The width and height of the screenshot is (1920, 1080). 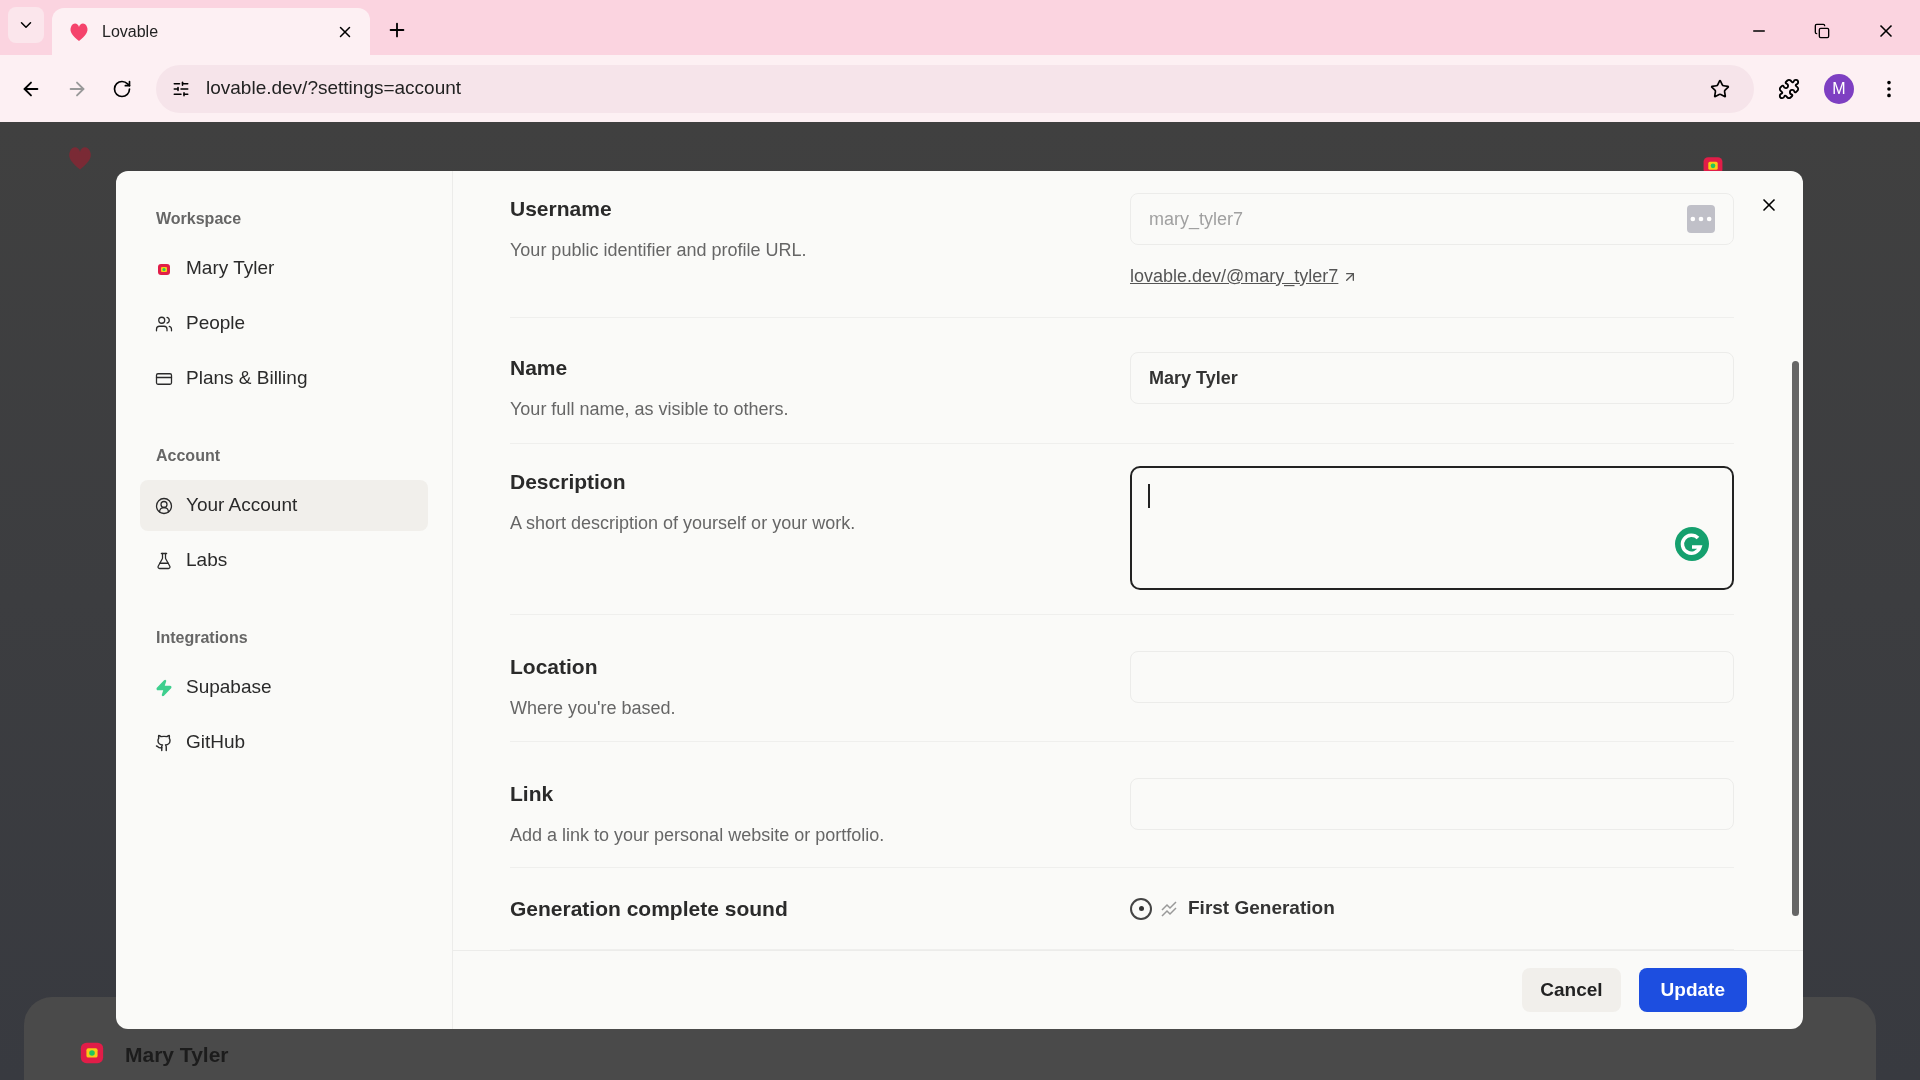 I want to click on people-icon, so click(x=164, y=323).